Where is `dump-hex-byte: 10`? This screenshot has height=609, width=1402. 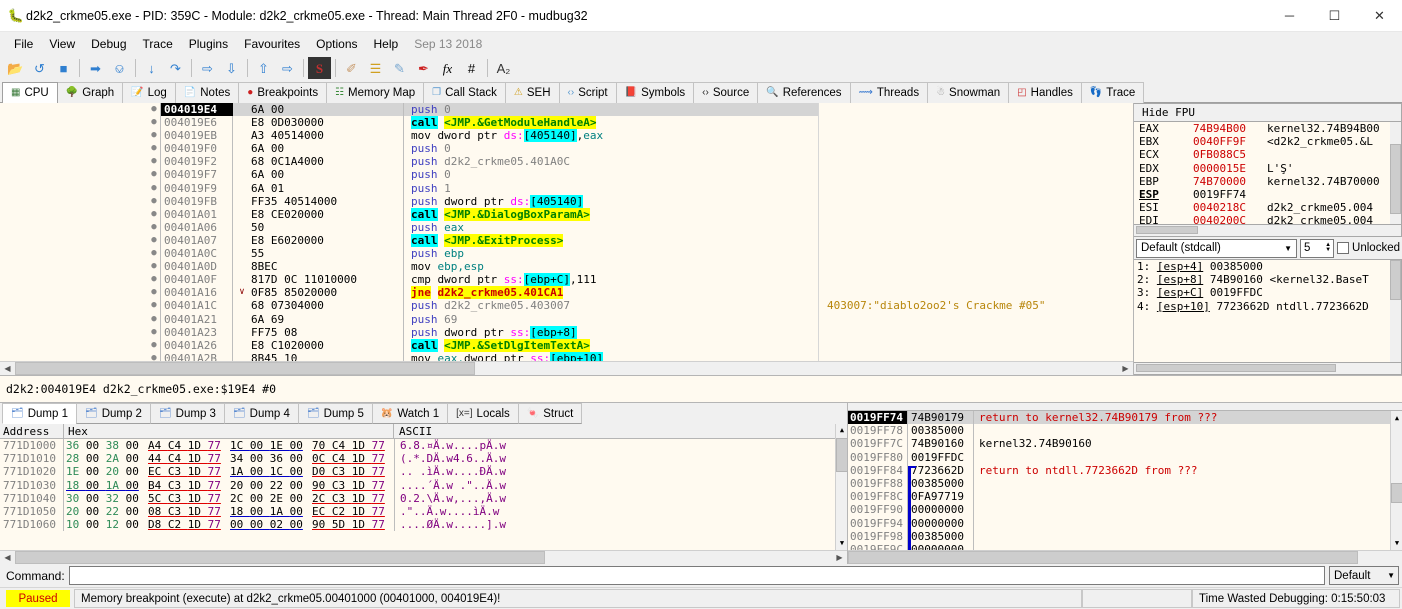
dump-hex-byte: 10 is located at coordinates (76, 524).